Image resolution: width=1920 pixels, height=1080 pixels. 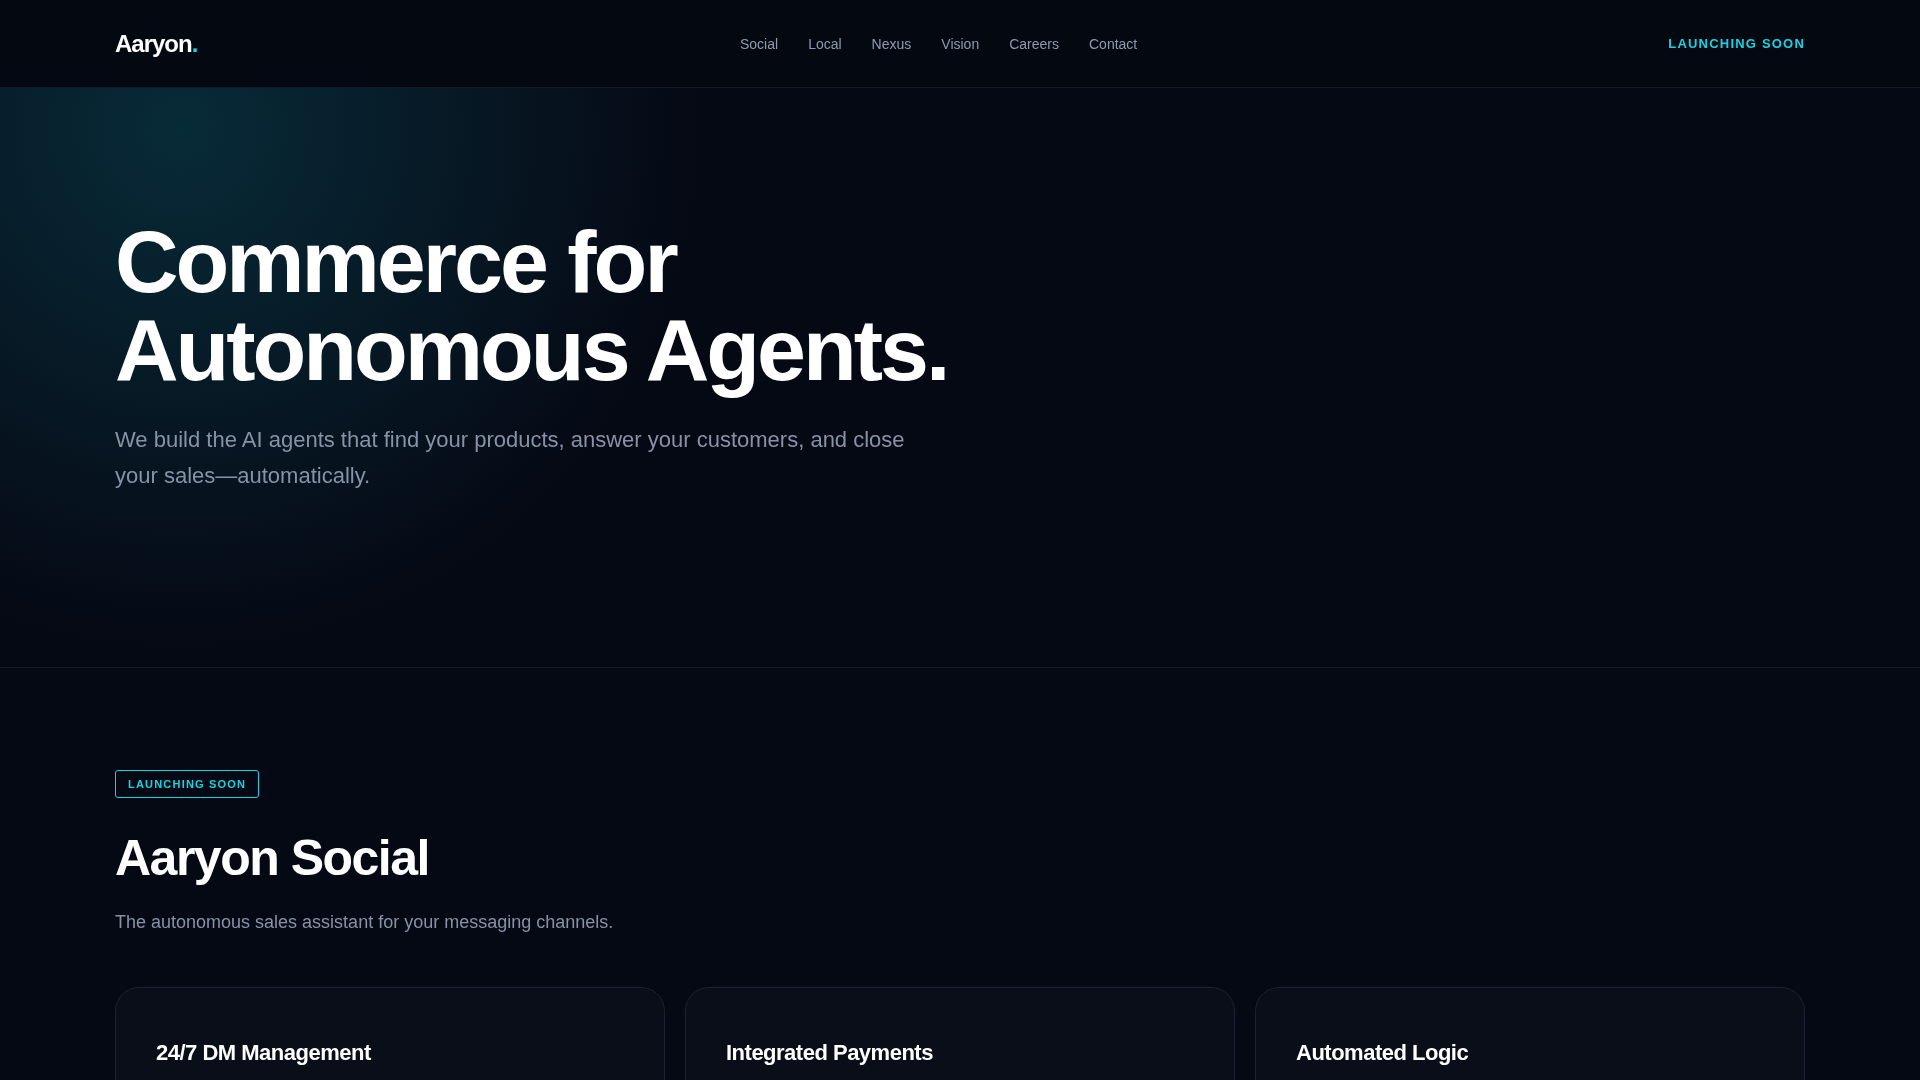 What do you see at coordinates (1736, 43) in the screenshot?
I see `launching-soon-button: LAUNCHING SOON` at bounding box center [1736, 43].